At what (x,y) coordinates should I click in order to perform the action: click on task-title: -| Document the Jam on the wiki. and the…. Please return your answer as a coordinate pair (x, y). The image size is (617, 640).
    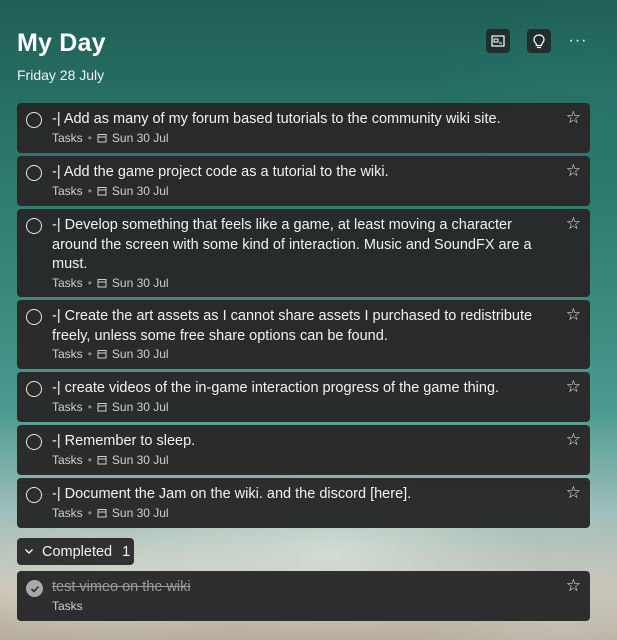
    Looking at the image, I should click on (232, 494).